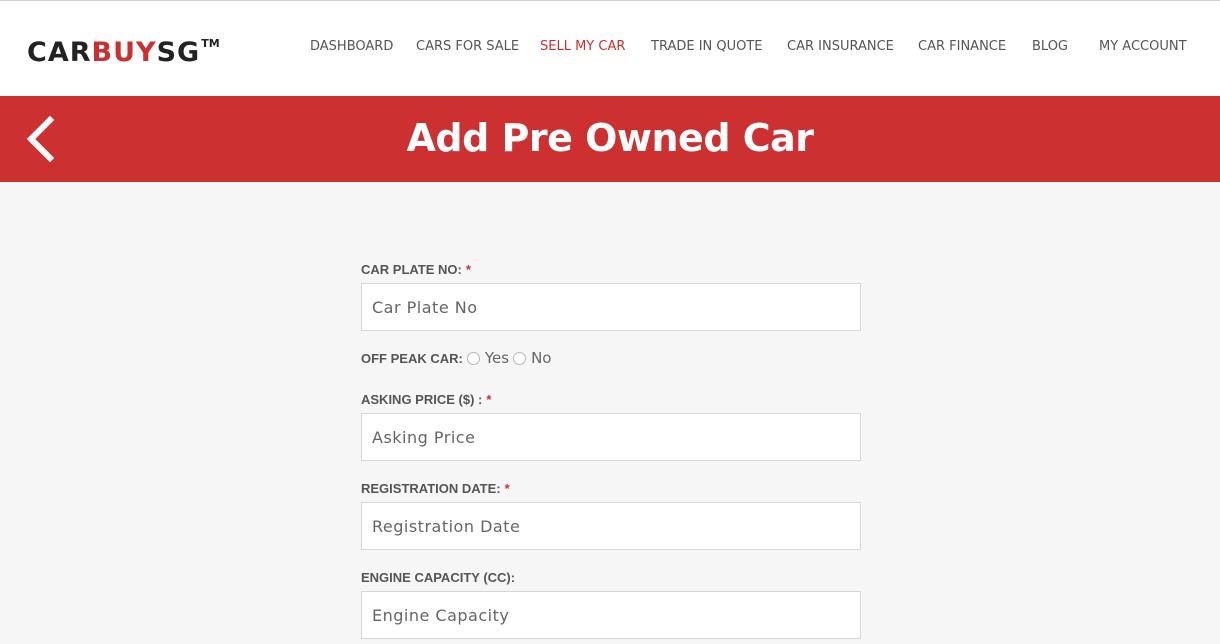 This screenshot has height=644, width=1220. Describe the element at coordinates (412, 358) in the screenshot. I see `off-peak-label: OFF PEAK CAR:` at that location.